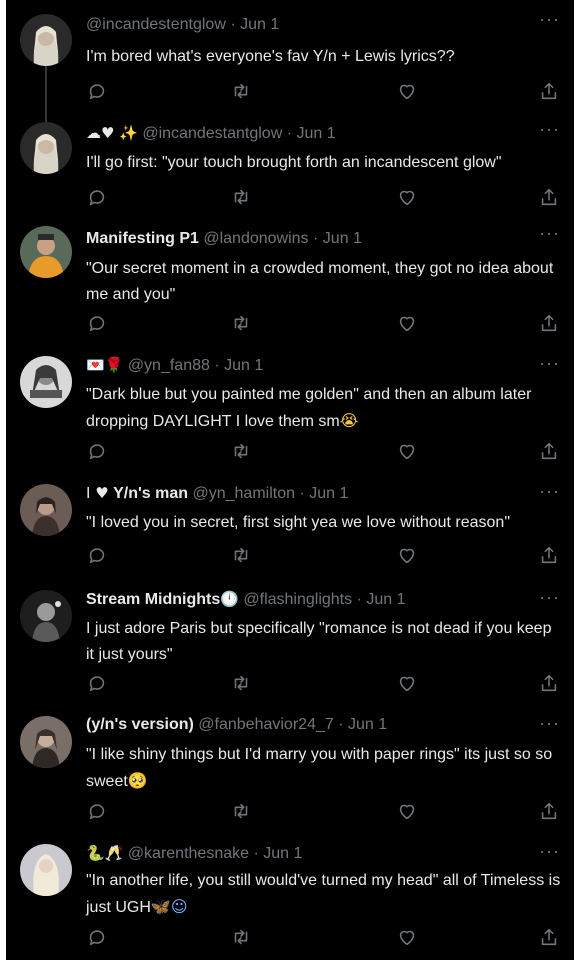 This screenshot has height=960, width=578. I want to click on user-handle: @yn_fan88, so click(169, 365).